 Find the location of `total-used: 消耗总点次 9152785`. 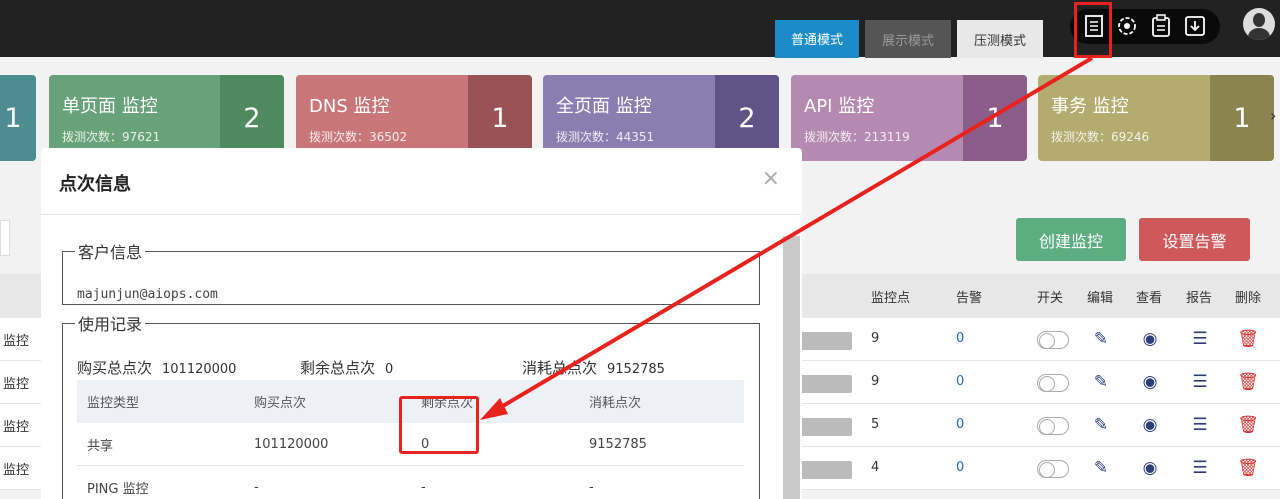

total-used: 消耗总点次 9152785 is located at coordinates (593, 368).